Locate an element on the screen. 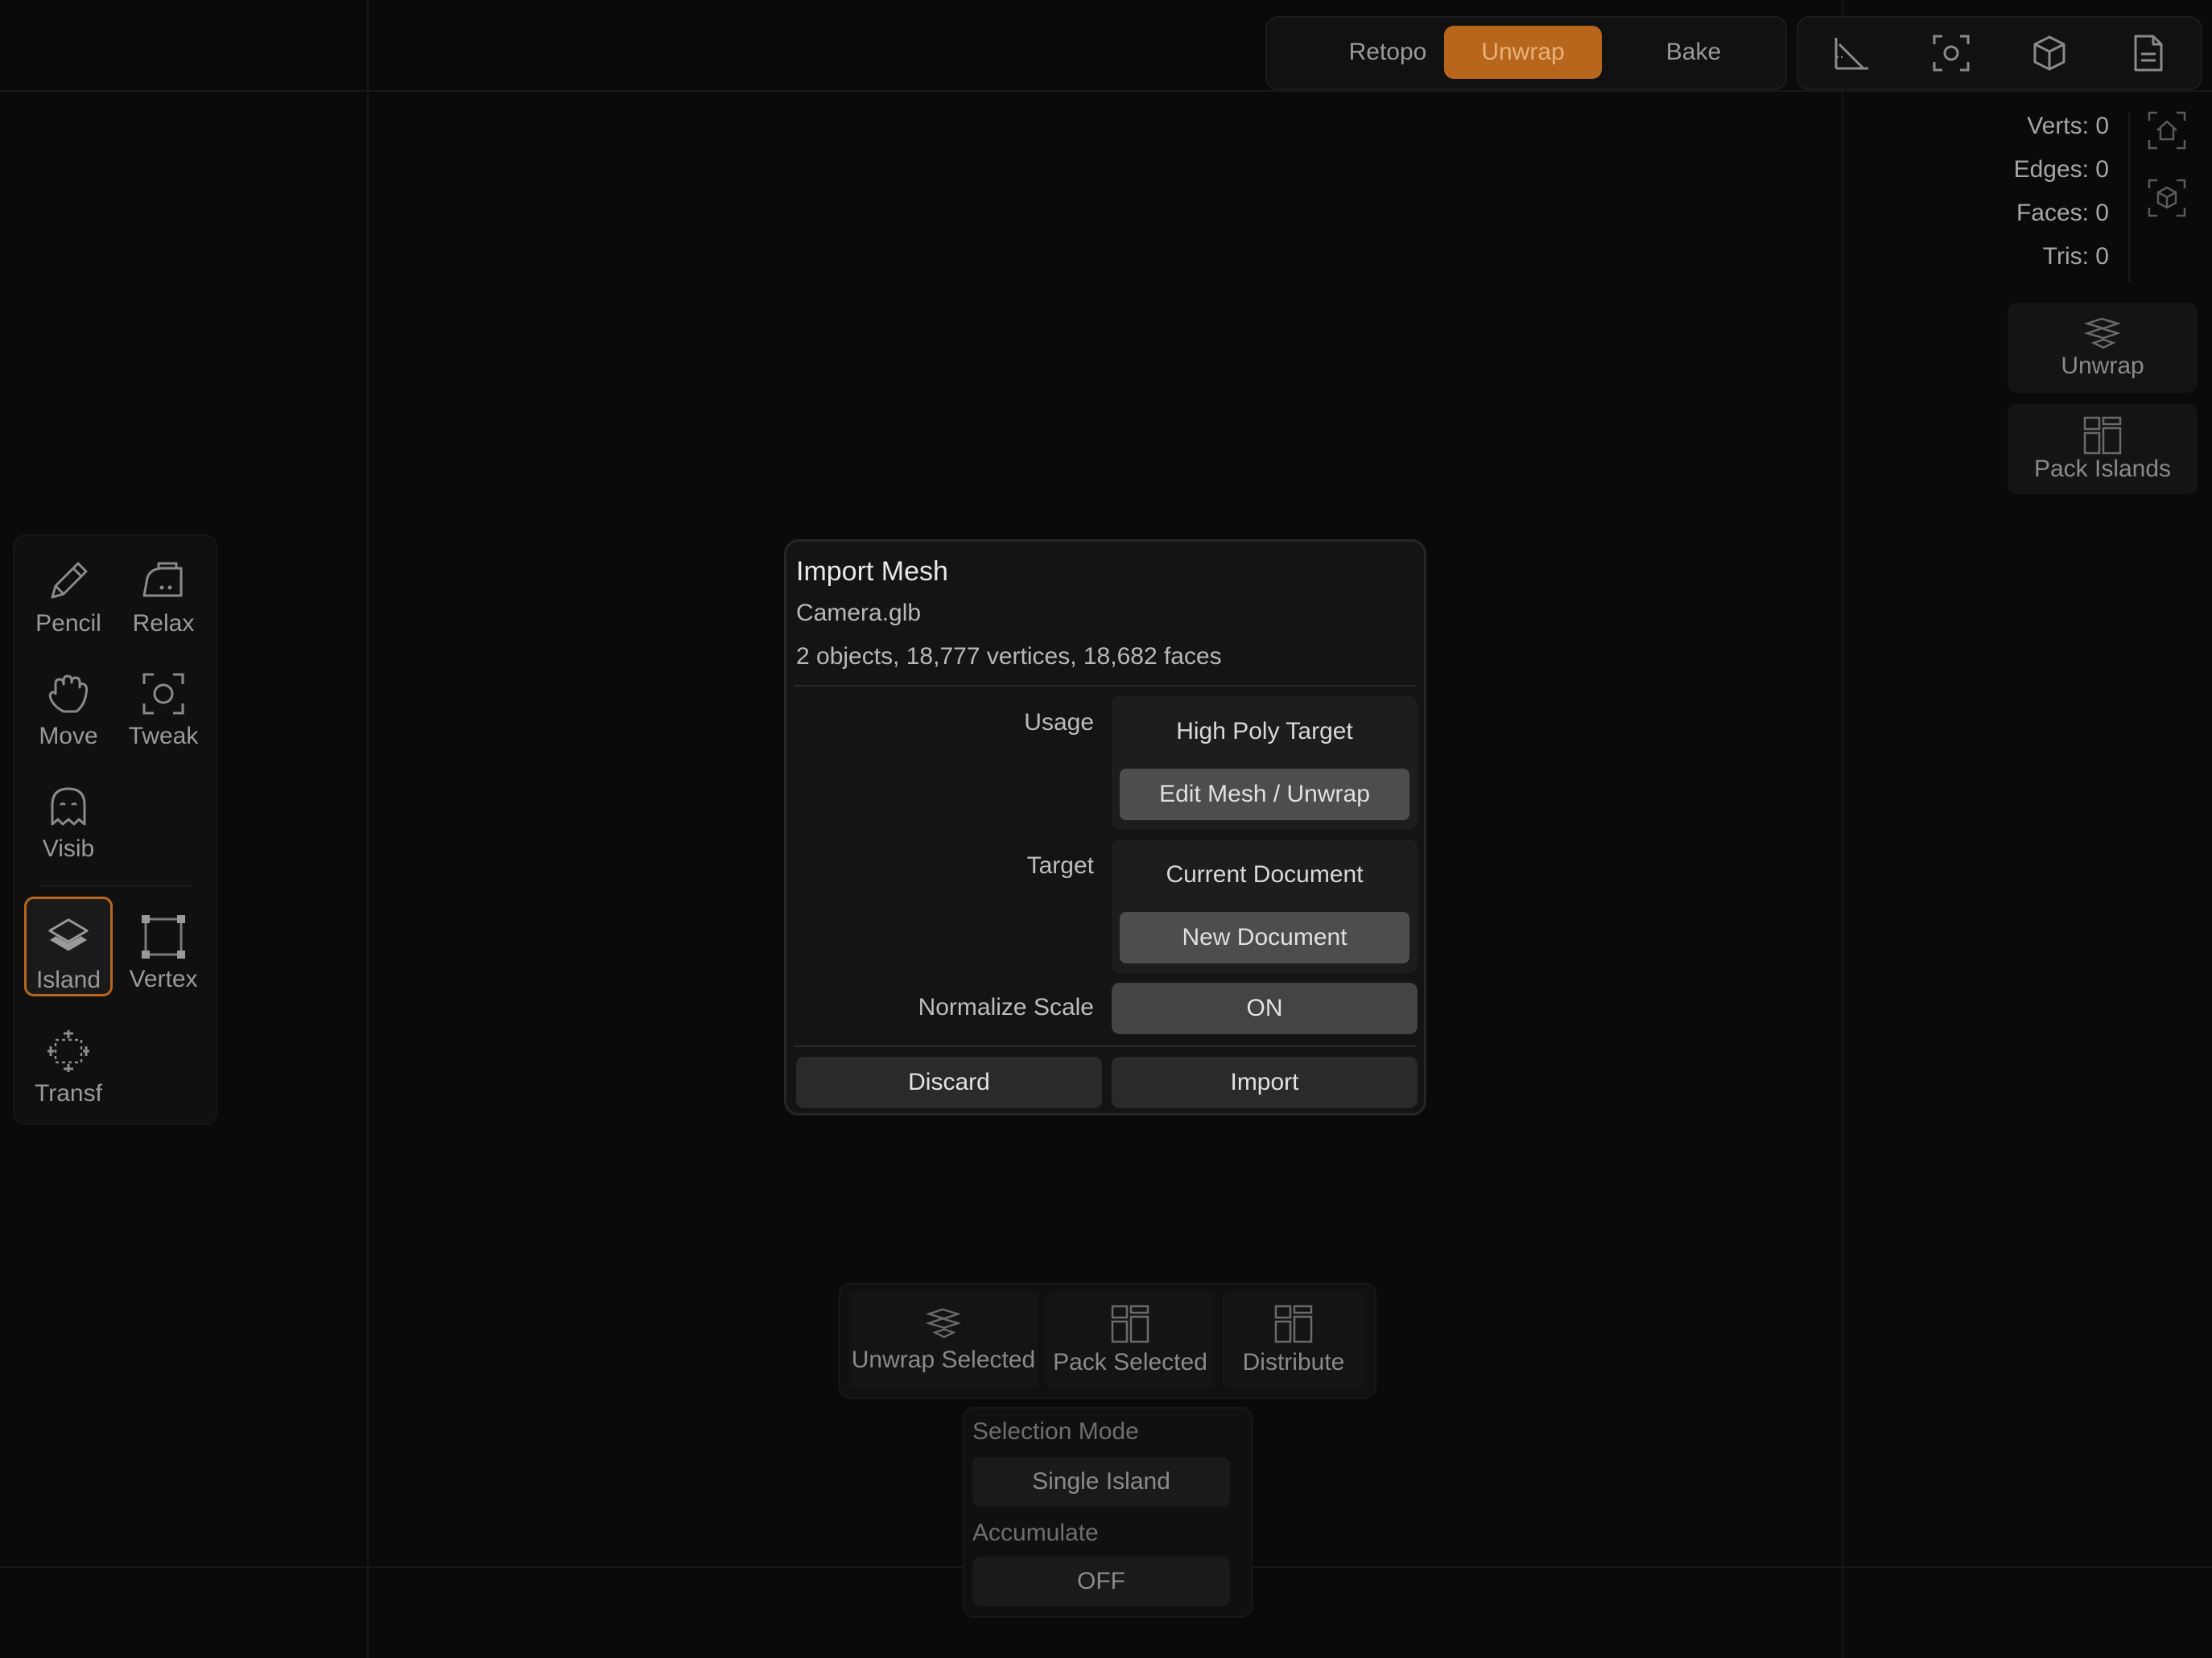 This screenshot has height=1658, width=2212. tool-island-label: Island is located at coordinates (68, 980).